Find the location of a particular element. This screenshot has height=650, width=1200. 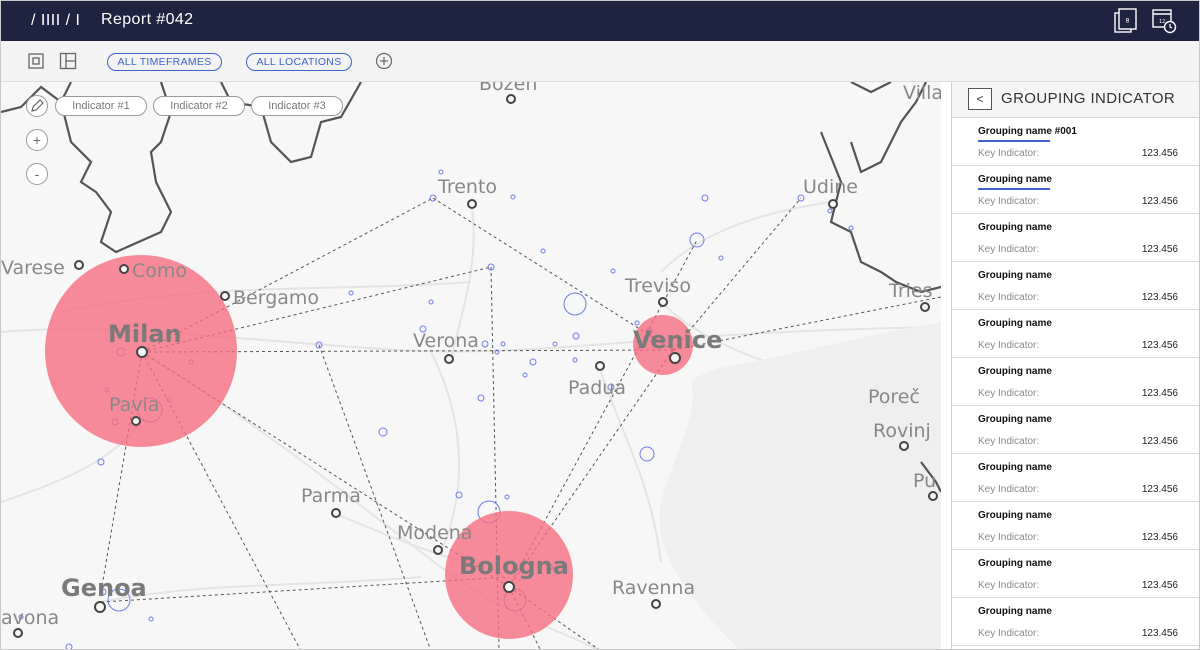

city-label: Pavia is located at coordinates (134, 405).